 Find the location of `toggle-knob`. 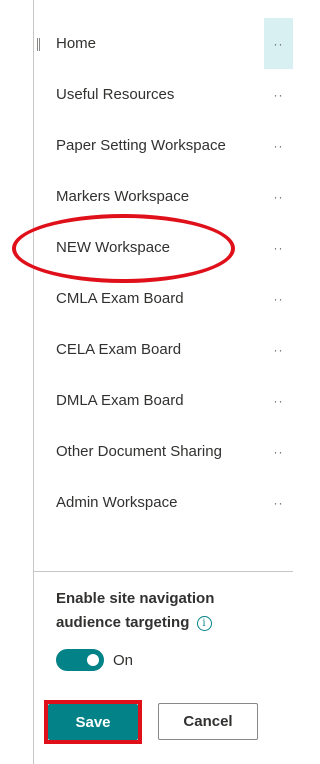

toggle-knob is located at coordinates (93, 660).